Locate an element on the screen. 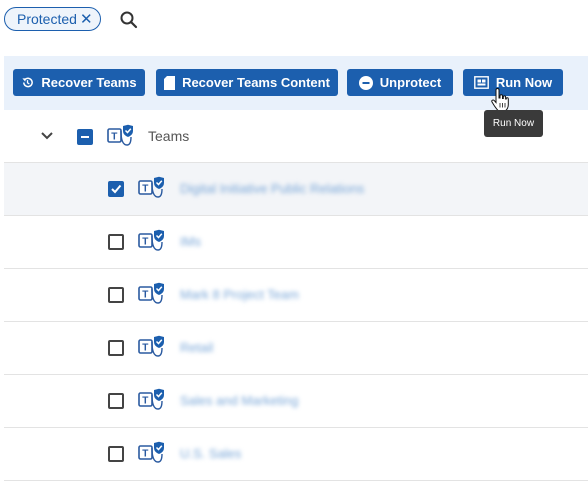 The width and height of the screenshot is (588, 482). team-name-link: U.S. Sales is located at coordinates (210, 453).